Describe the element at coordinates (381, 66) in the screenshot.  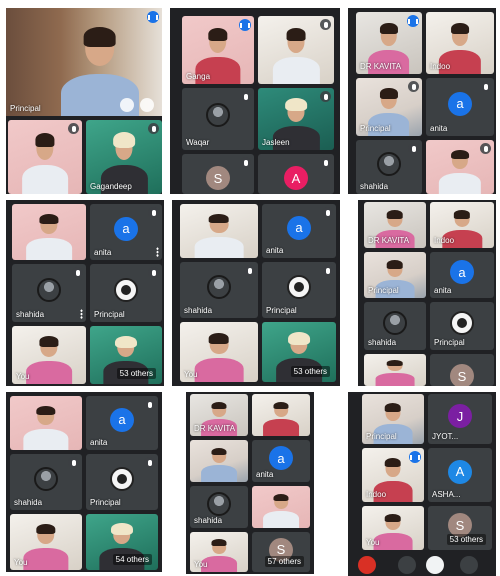
I see `participant-name: DR KAVITA` at that location.